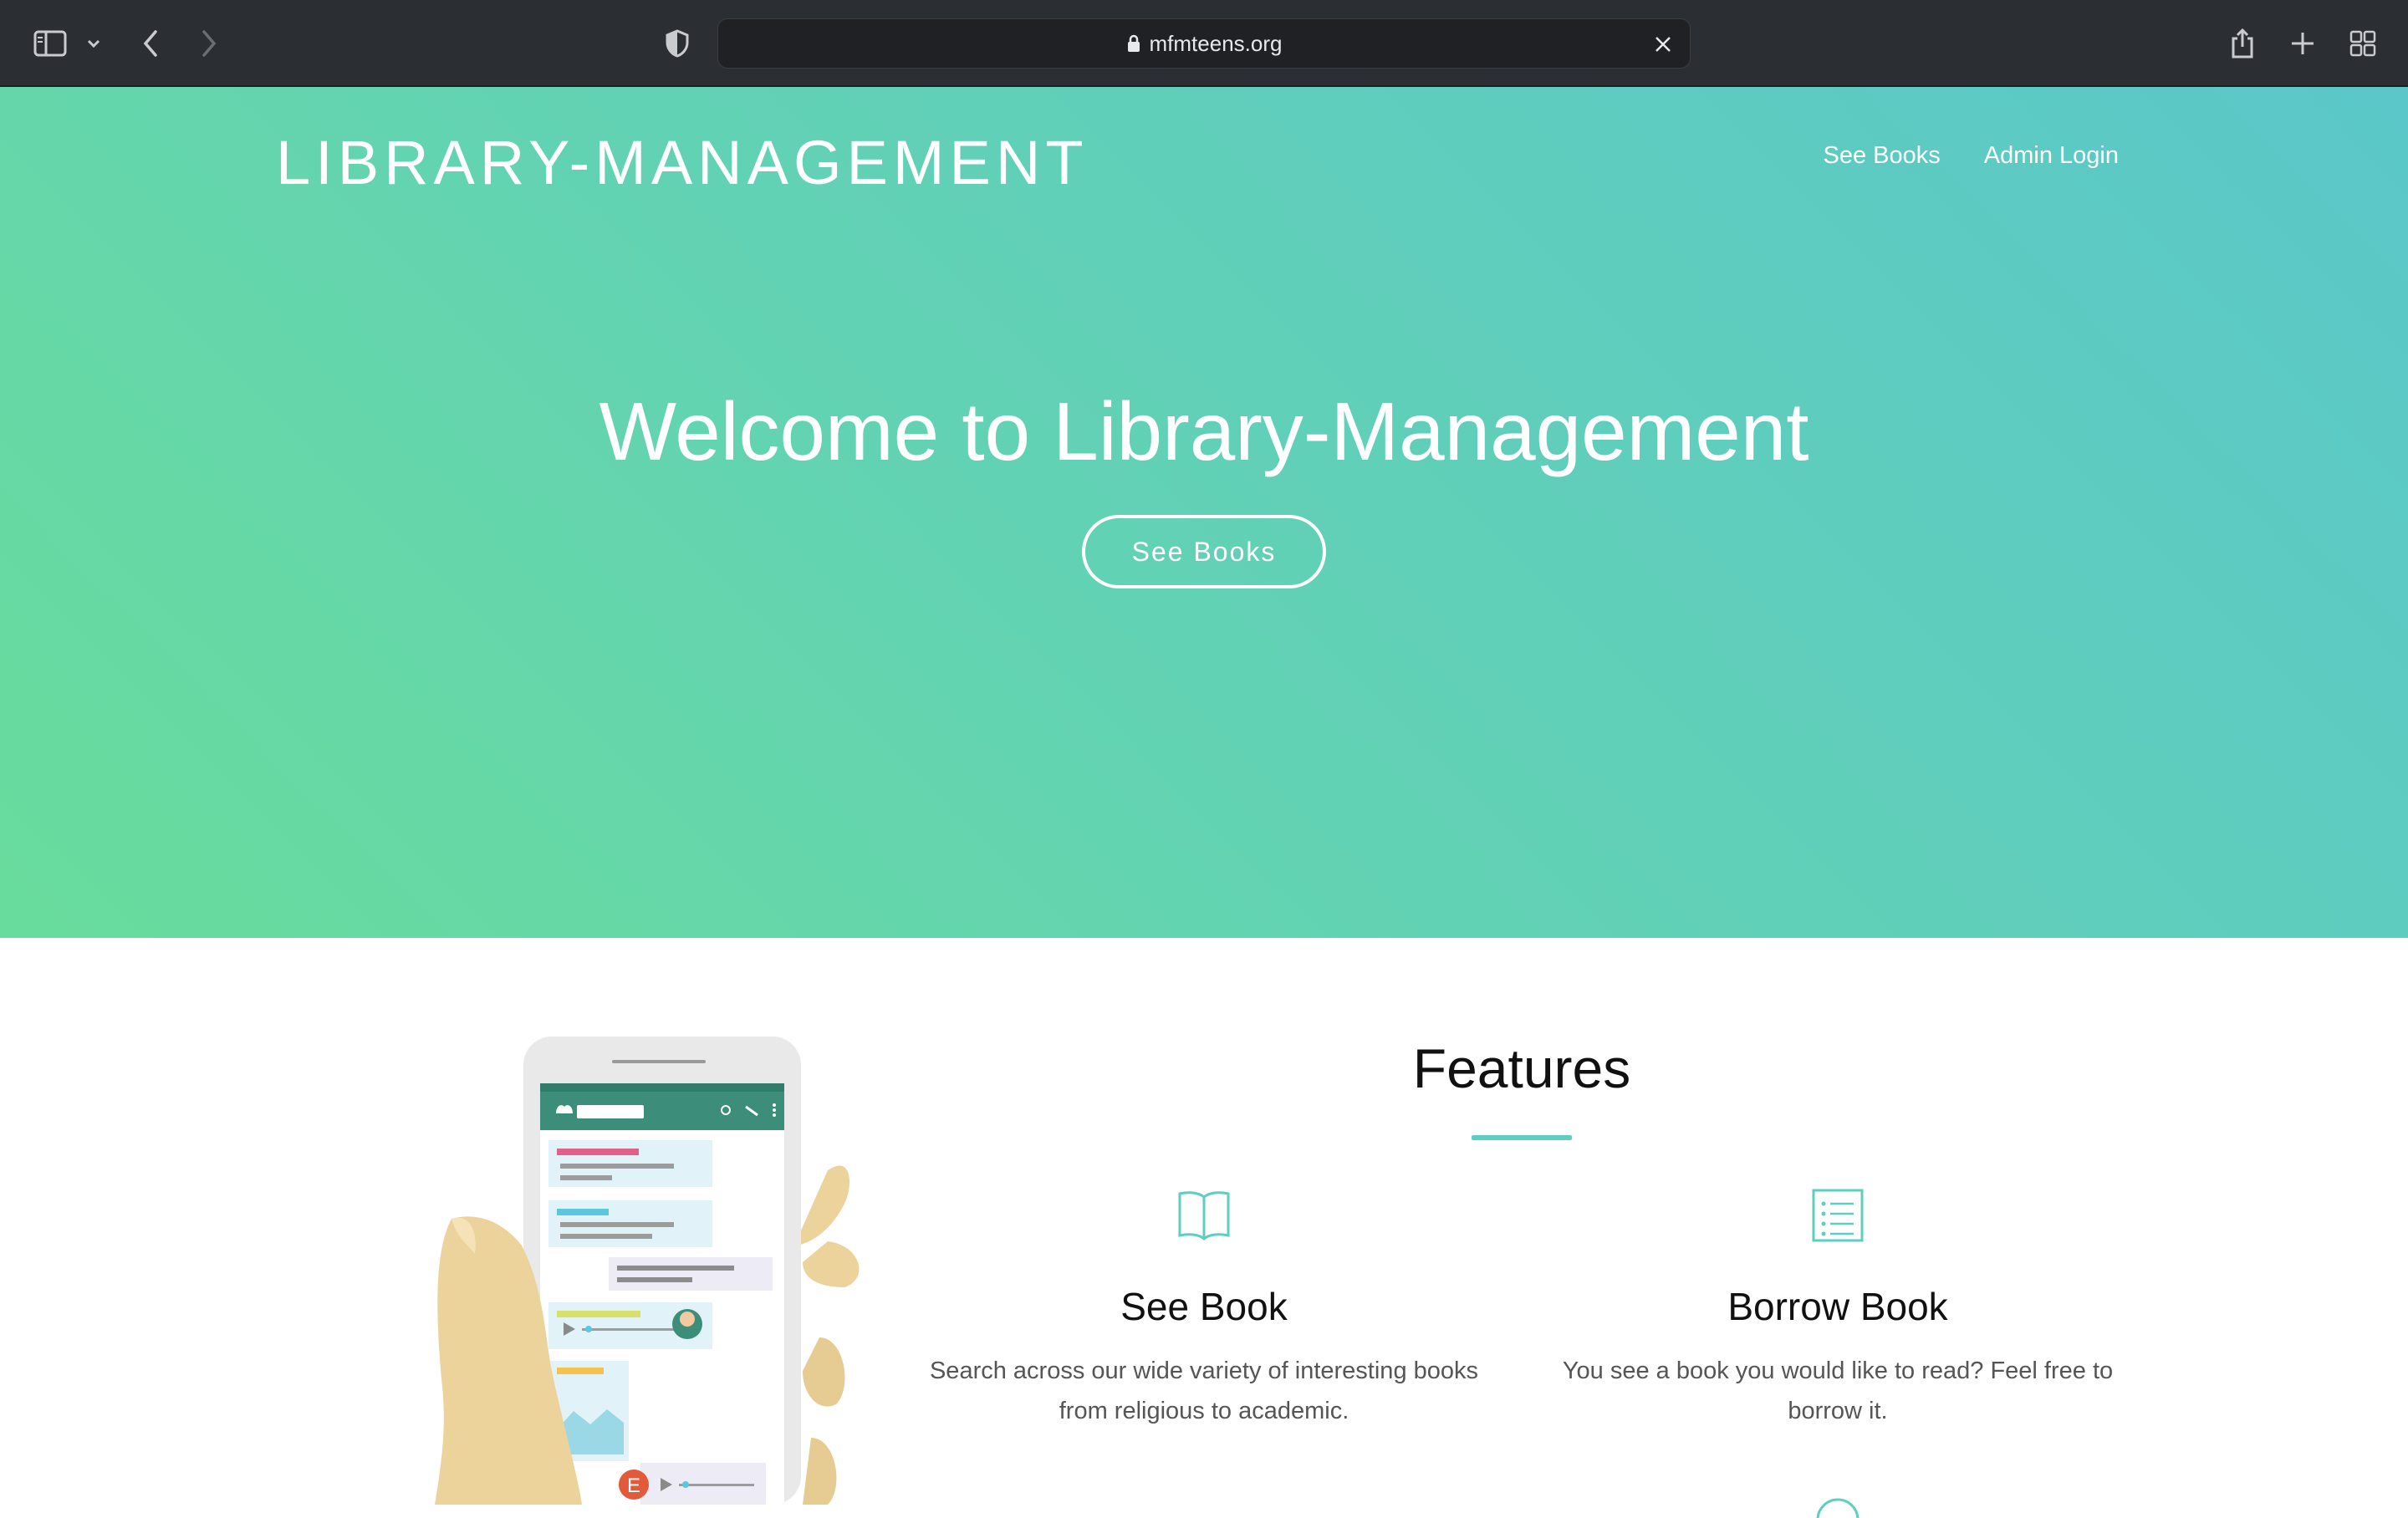 This screenshot has width=2408, height=1518. I want to click on share-icon, so click(2242, 43).